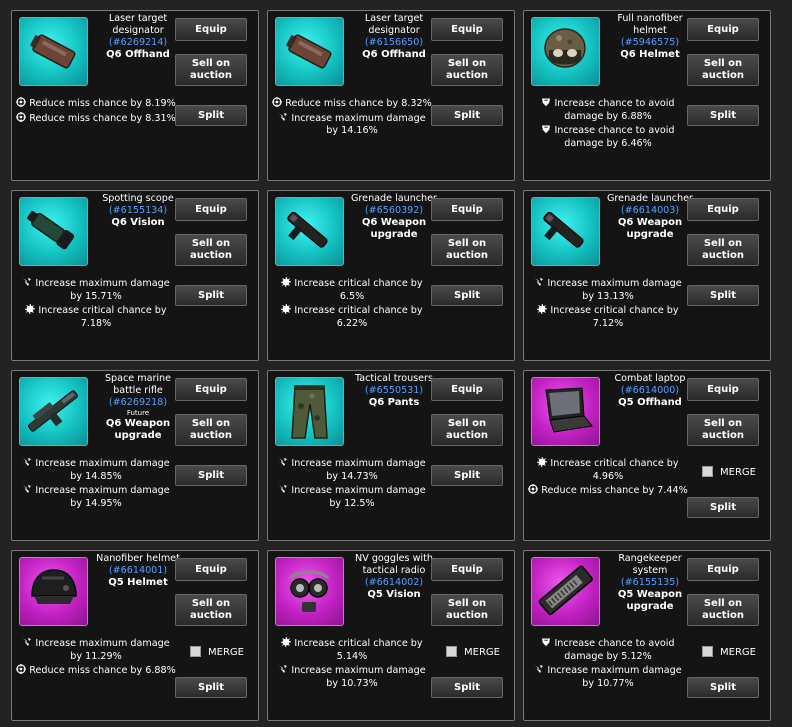 Image resolution: width=792 pixels, height=727 pixels. What do you see at coordinates (614, 470) in the screenshot?
I see `stat-text: Increase critical chance by 4.96%` at bounding box center [614, 470].